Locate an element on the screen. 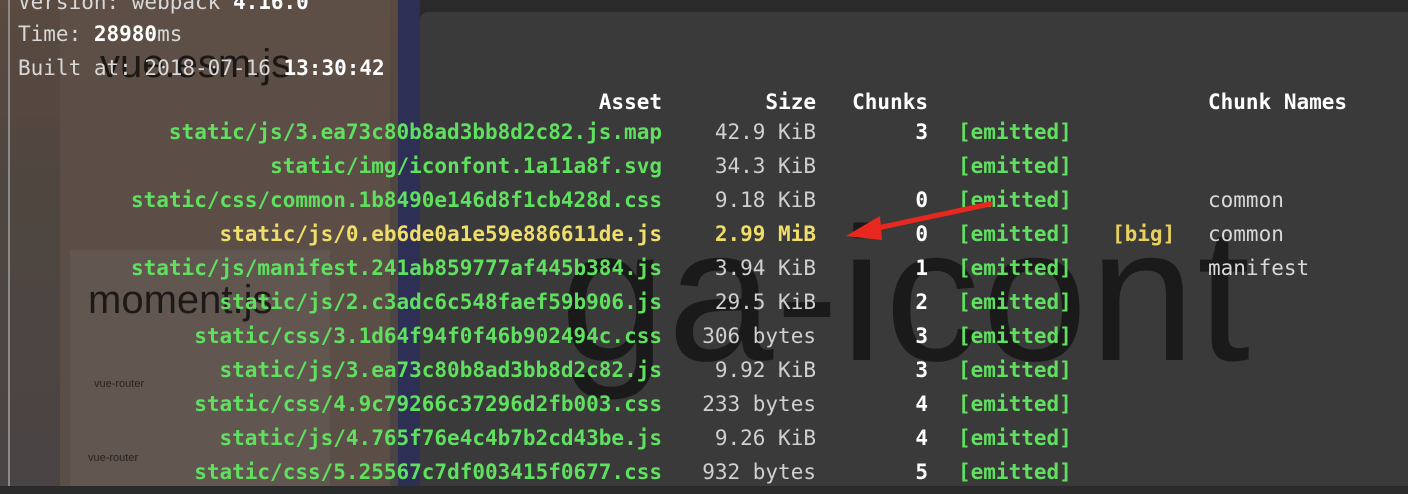 Image resolution: width=1408 pixels, height=494 pixels. asset-chunks: 1 is located at coordinates (921, 268).